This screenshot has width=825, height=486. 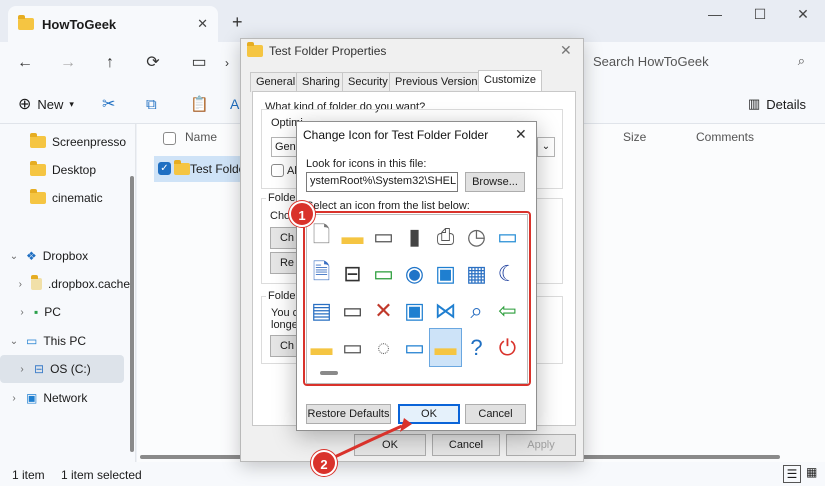 I want to click on monitor-icon: ▭, so click(x=32, y=341).